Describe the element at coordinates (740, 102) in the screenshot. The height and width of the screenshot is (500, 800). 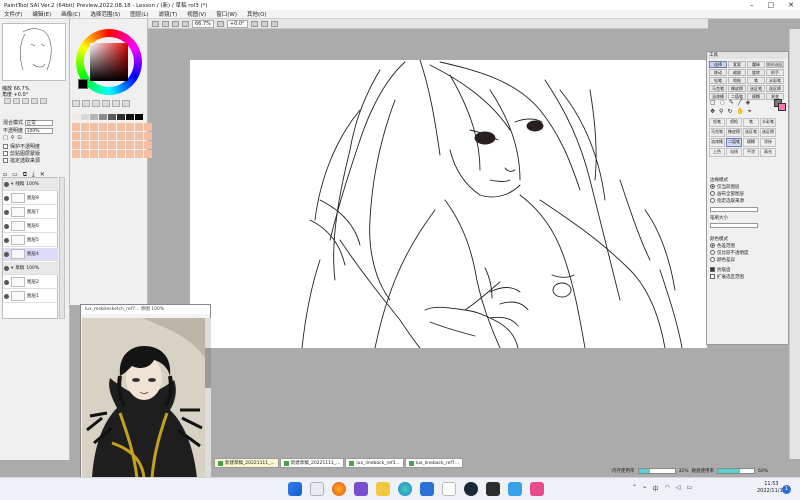
I see `brush-icon: ╱` at that location.